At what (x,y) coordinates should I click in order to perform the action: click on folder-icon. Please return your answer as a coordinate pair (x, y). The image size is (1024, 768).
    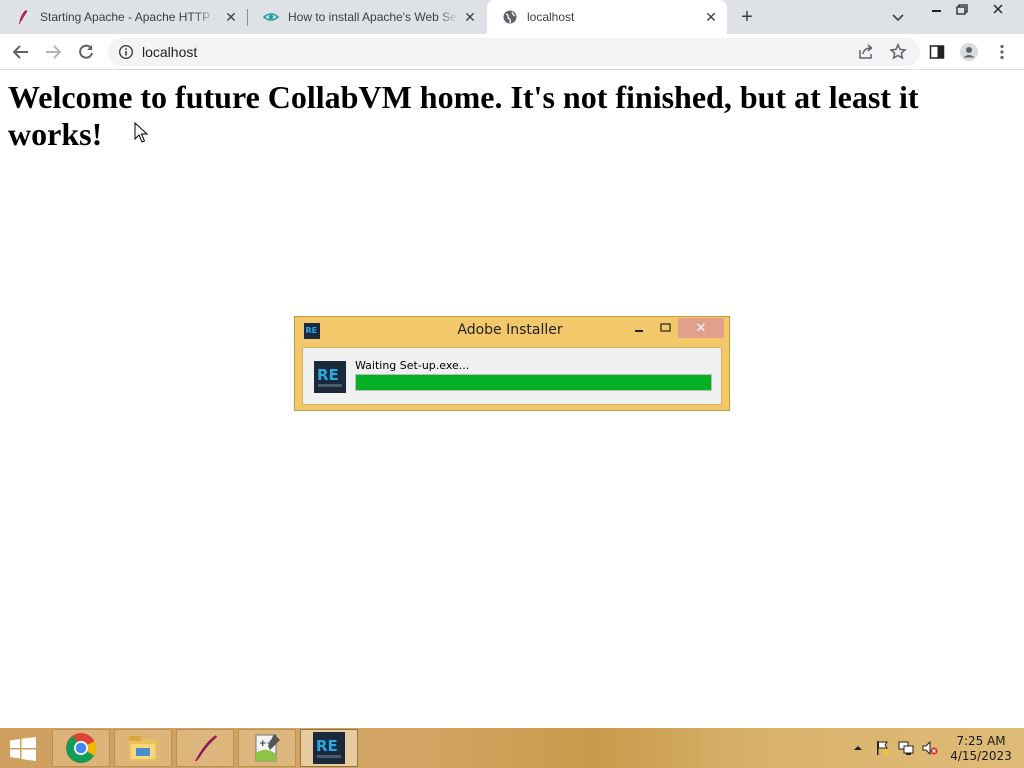
    Looking at the image, I should click on (143, 748).